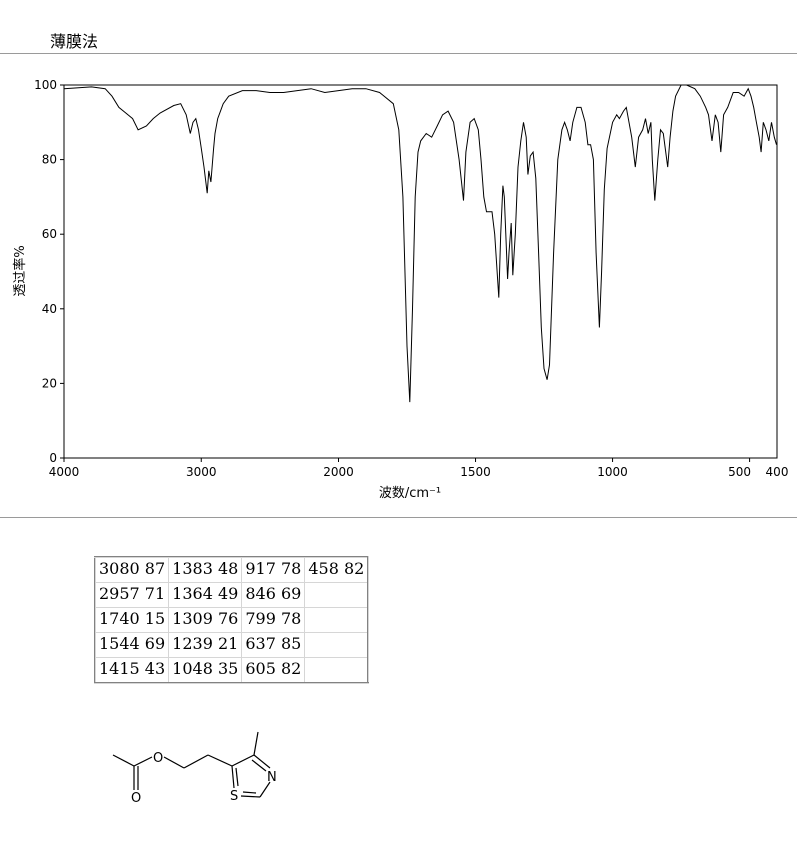  What do you see at coordinates (777, 472) in the screenshot?
I see `x-axis-end-label: 400` at bounding box center [777, 472].